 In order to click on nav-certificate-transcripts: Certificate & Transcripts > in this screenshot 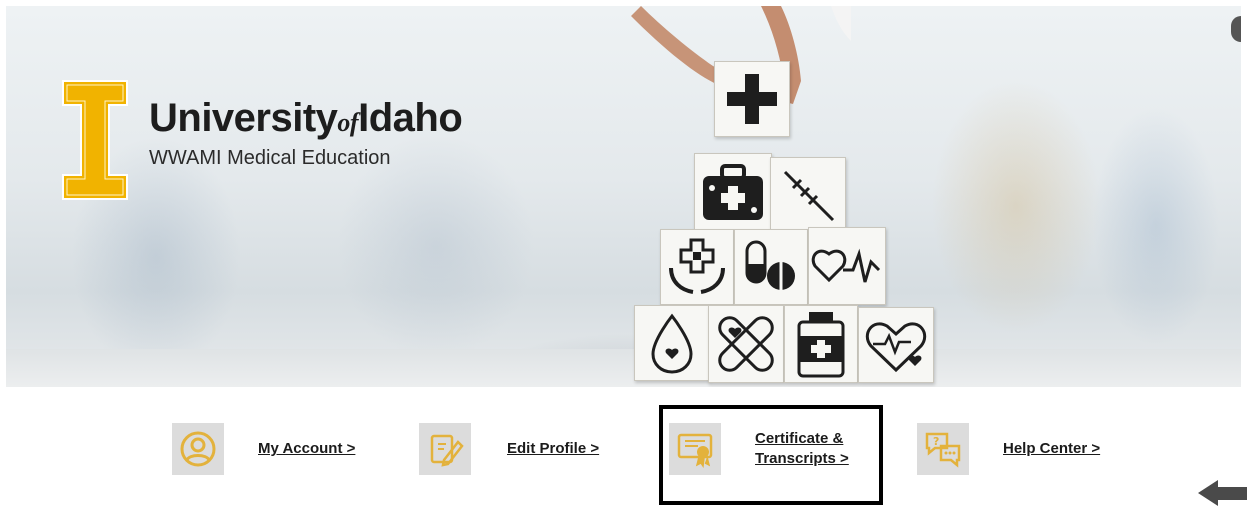, I will do `click(759, 449)`.